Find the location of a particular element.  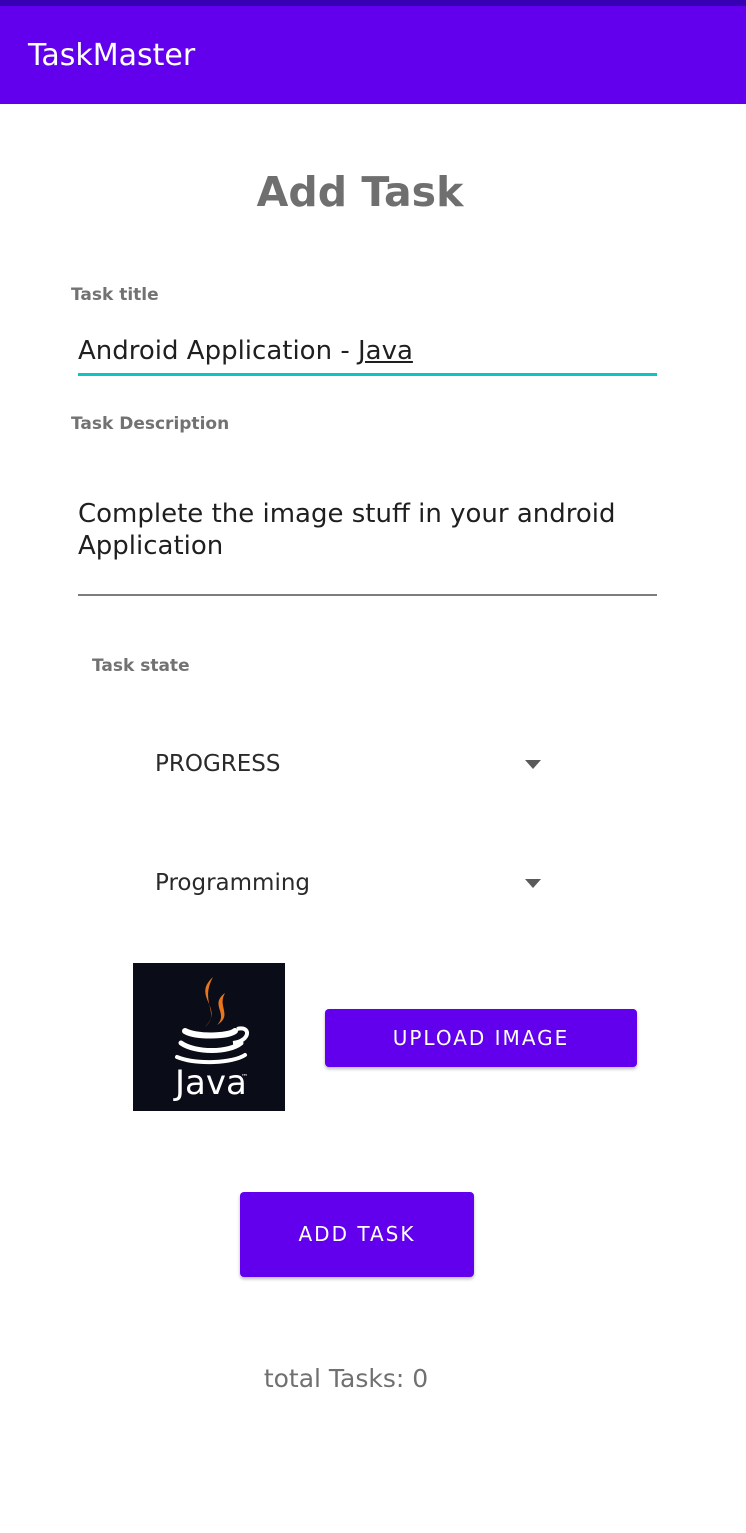

task-state-spinner-value: PROGRESS is located at coordinates (218, 764).